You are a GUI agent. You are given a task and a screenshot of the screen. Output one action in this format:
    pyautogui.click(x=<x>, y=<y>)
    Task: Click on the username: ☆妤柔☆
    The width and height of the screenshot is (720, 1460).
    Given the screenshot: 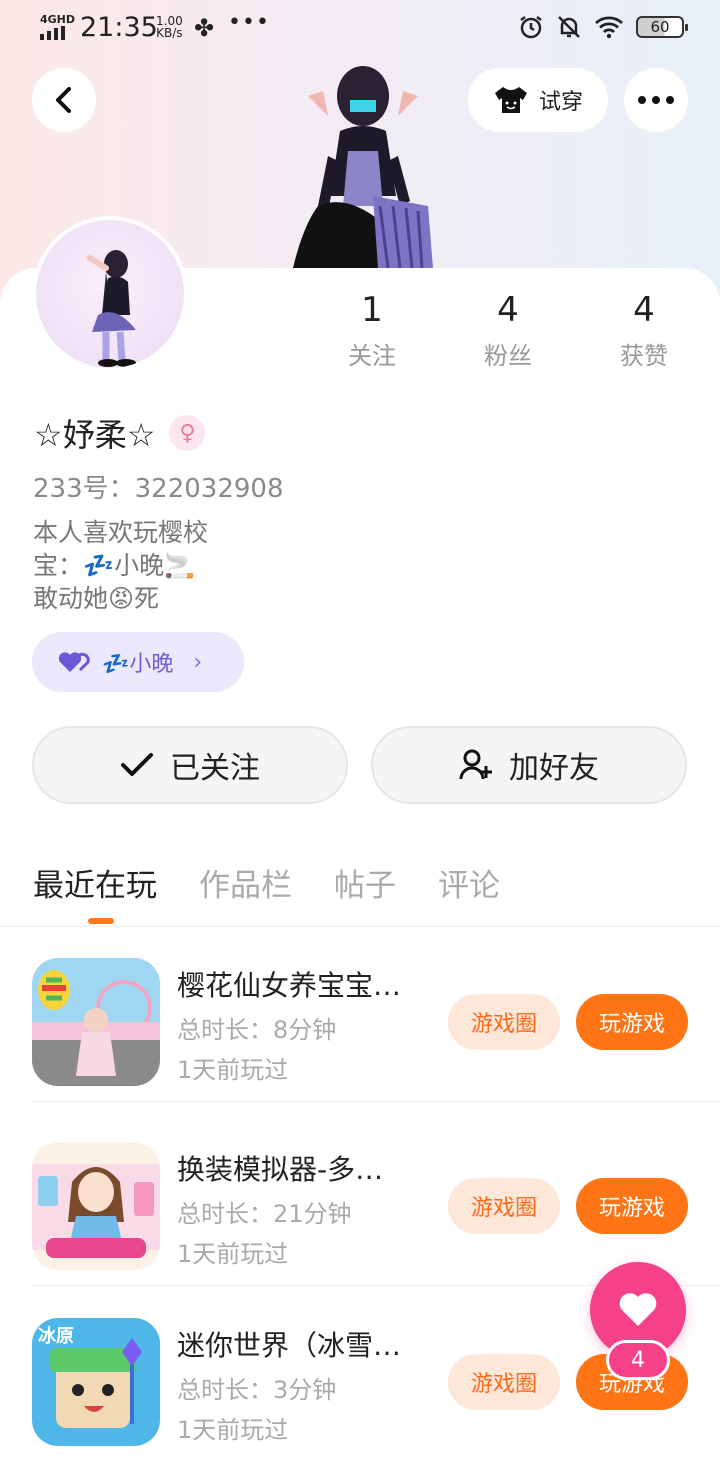 What is the action you would take?
    pyautogui.click(x=95, y=435)
    